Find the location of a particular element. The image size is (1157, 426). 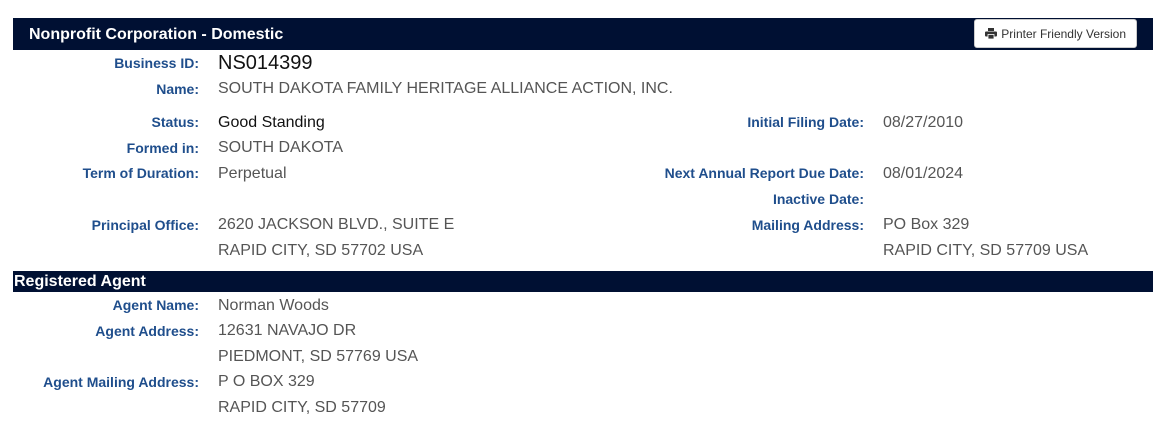

status-label: Status: is located at coordinates (175, 122).